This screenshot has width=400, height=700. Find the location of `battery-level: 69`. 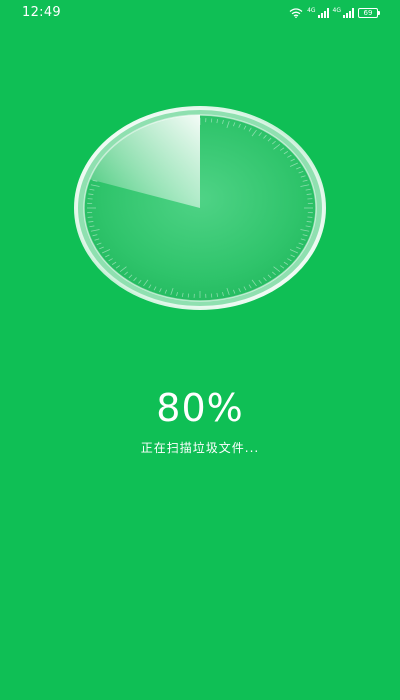

battery-level: 69 is located at coordinates (368, 12).